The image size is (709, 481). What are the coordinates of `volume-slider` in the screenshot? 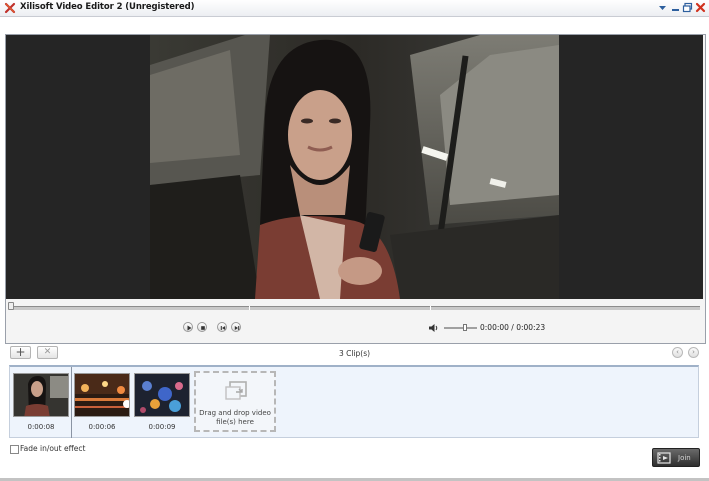 It's located at (460, 328).